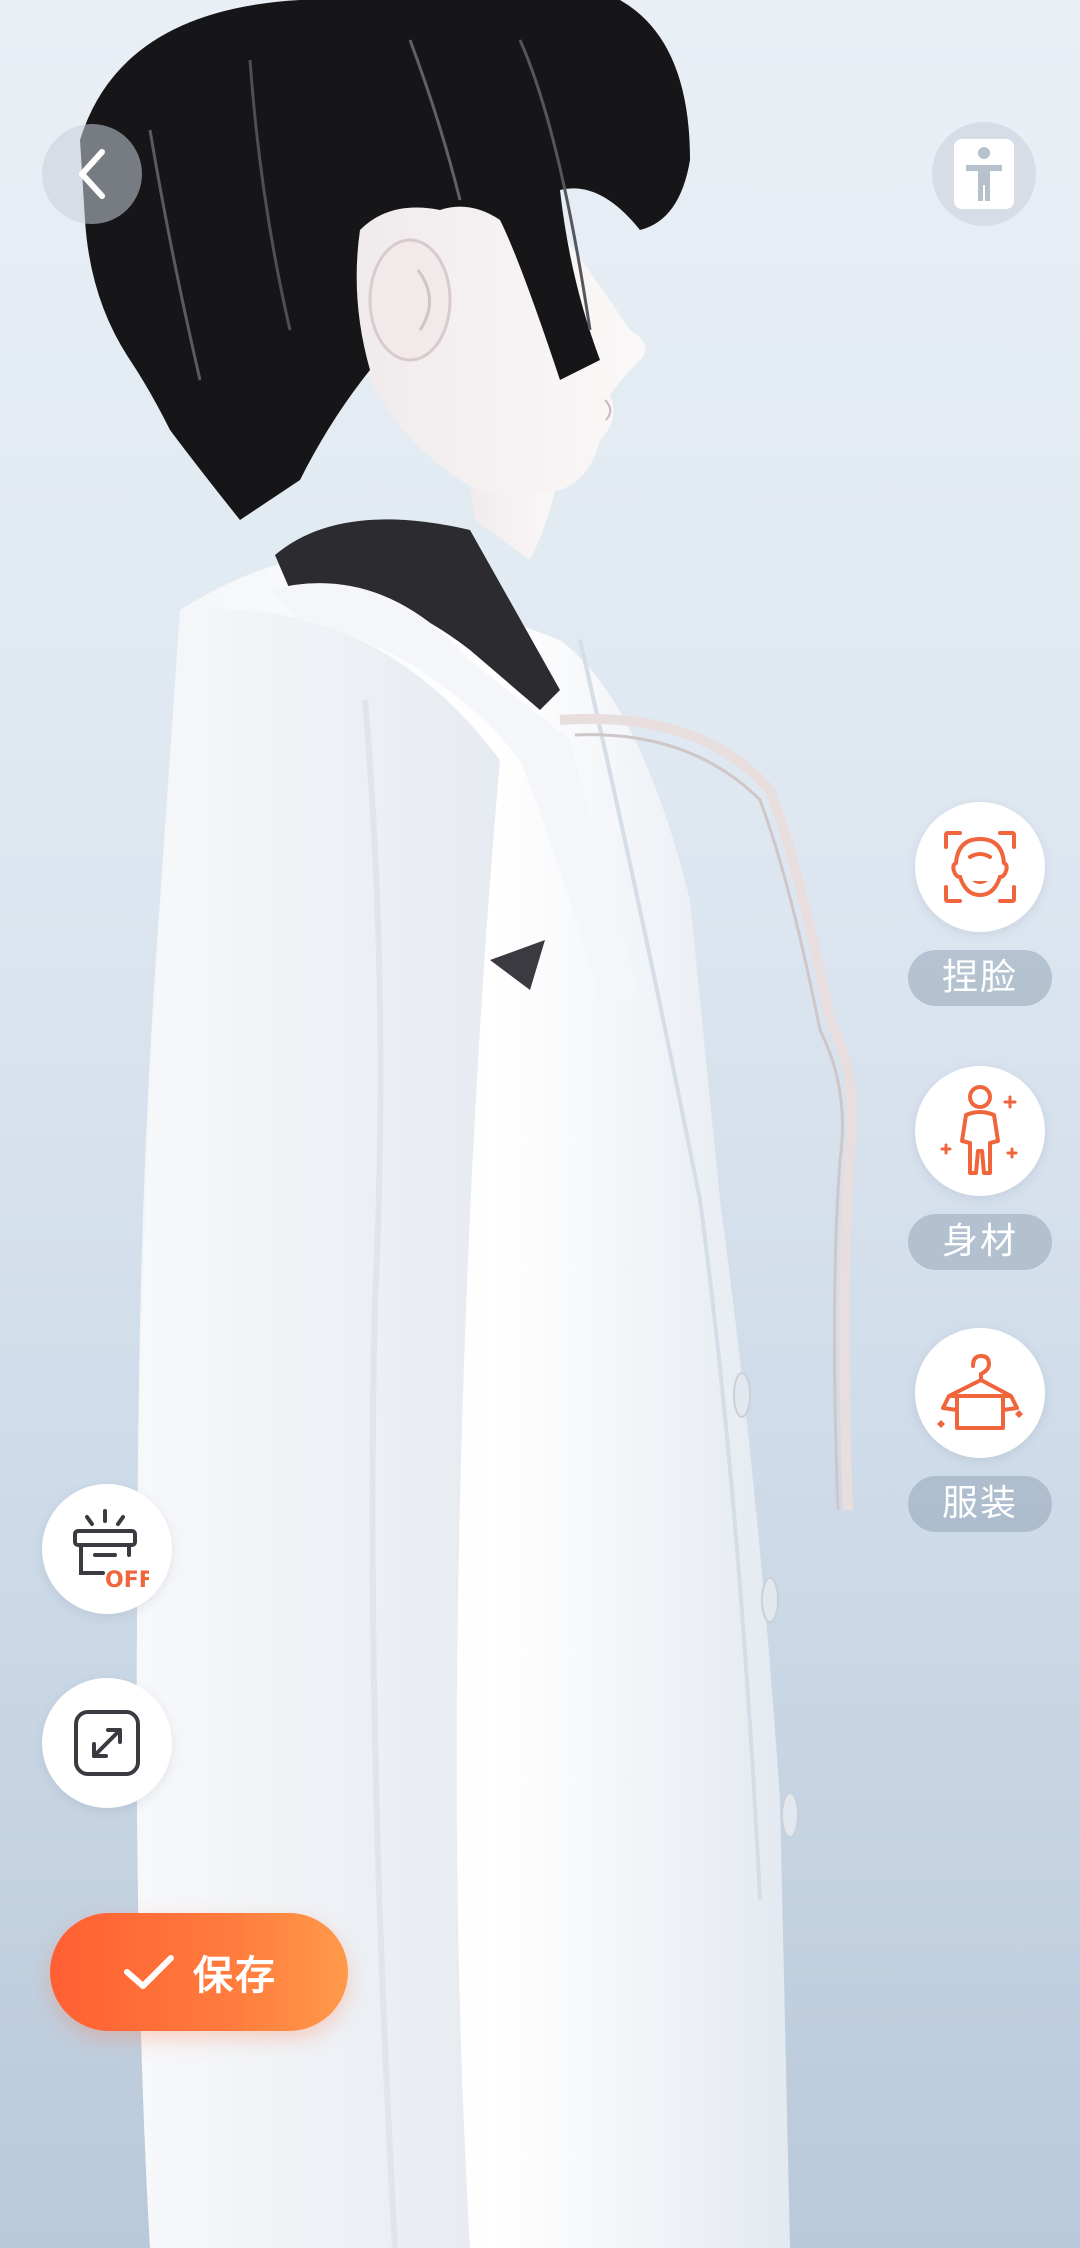  What do you see at coordinates (127, 1579) in the screenshot?
I see `lamp-off-badge: OFF` at bounding box center [127, 1579].